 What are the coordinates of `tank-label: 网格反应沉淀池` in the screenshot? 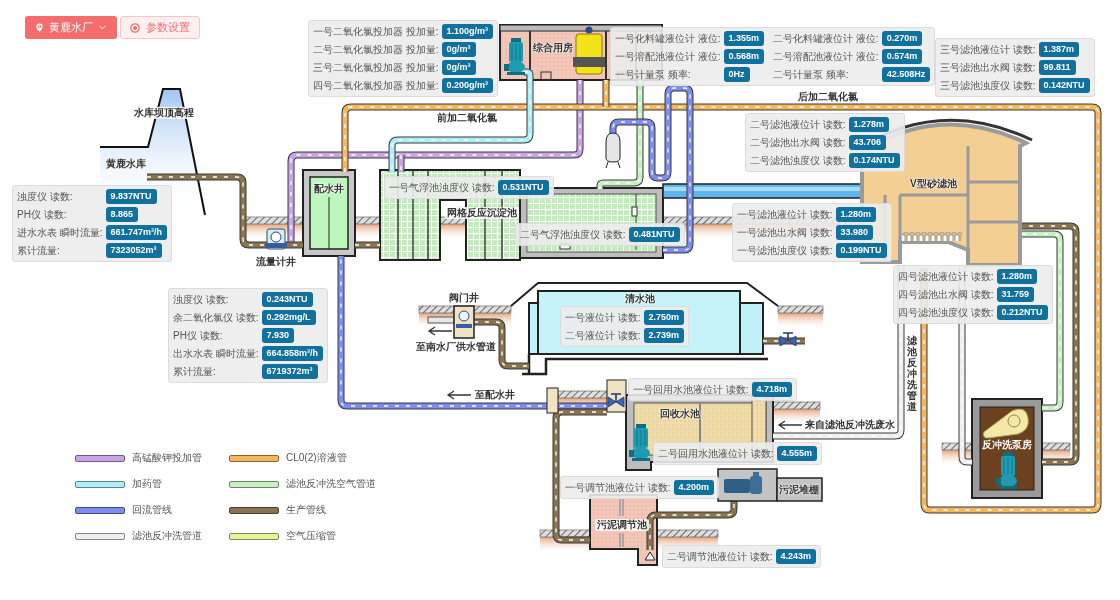 It's located at (482, 213).